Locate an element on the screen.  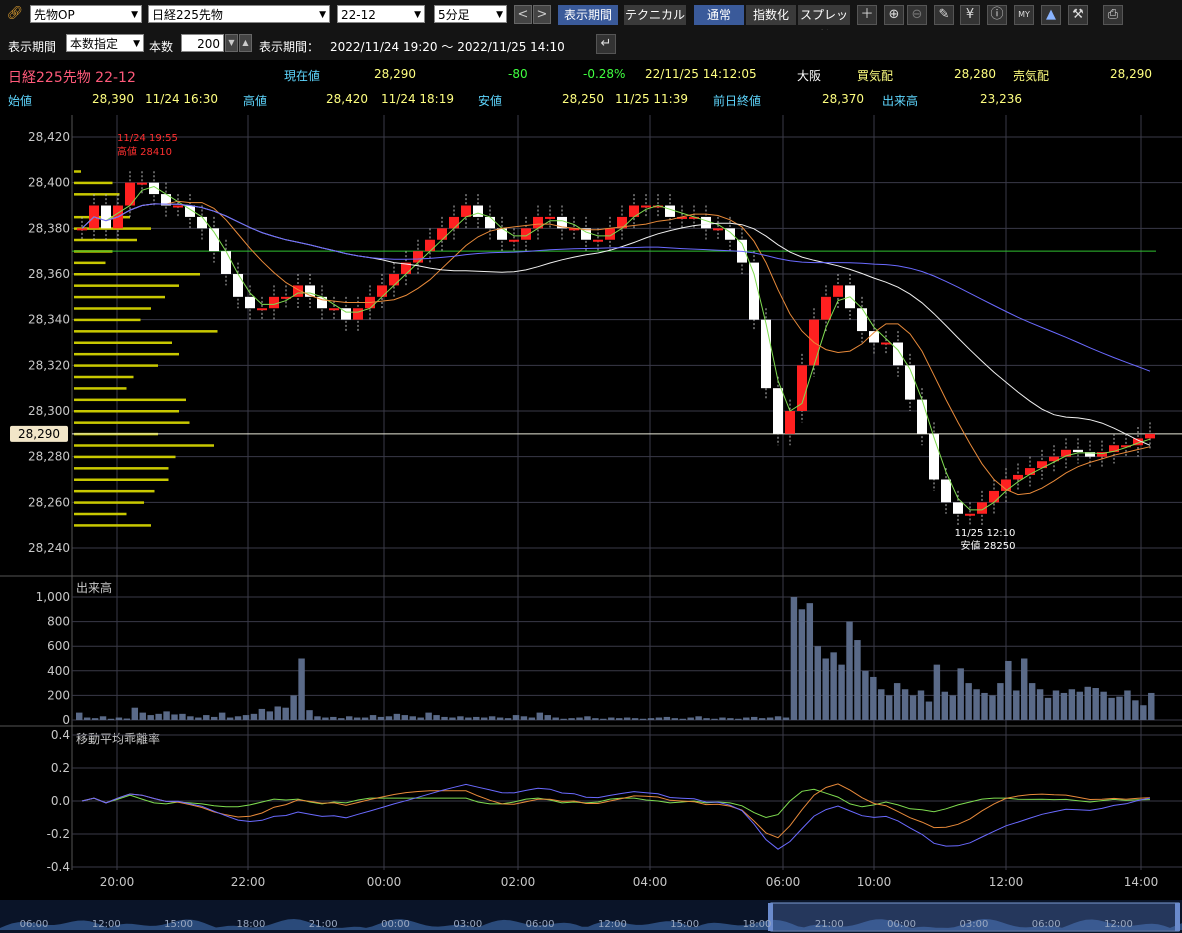
volume-tick-label: 600 is located at coordinates (58, 646).